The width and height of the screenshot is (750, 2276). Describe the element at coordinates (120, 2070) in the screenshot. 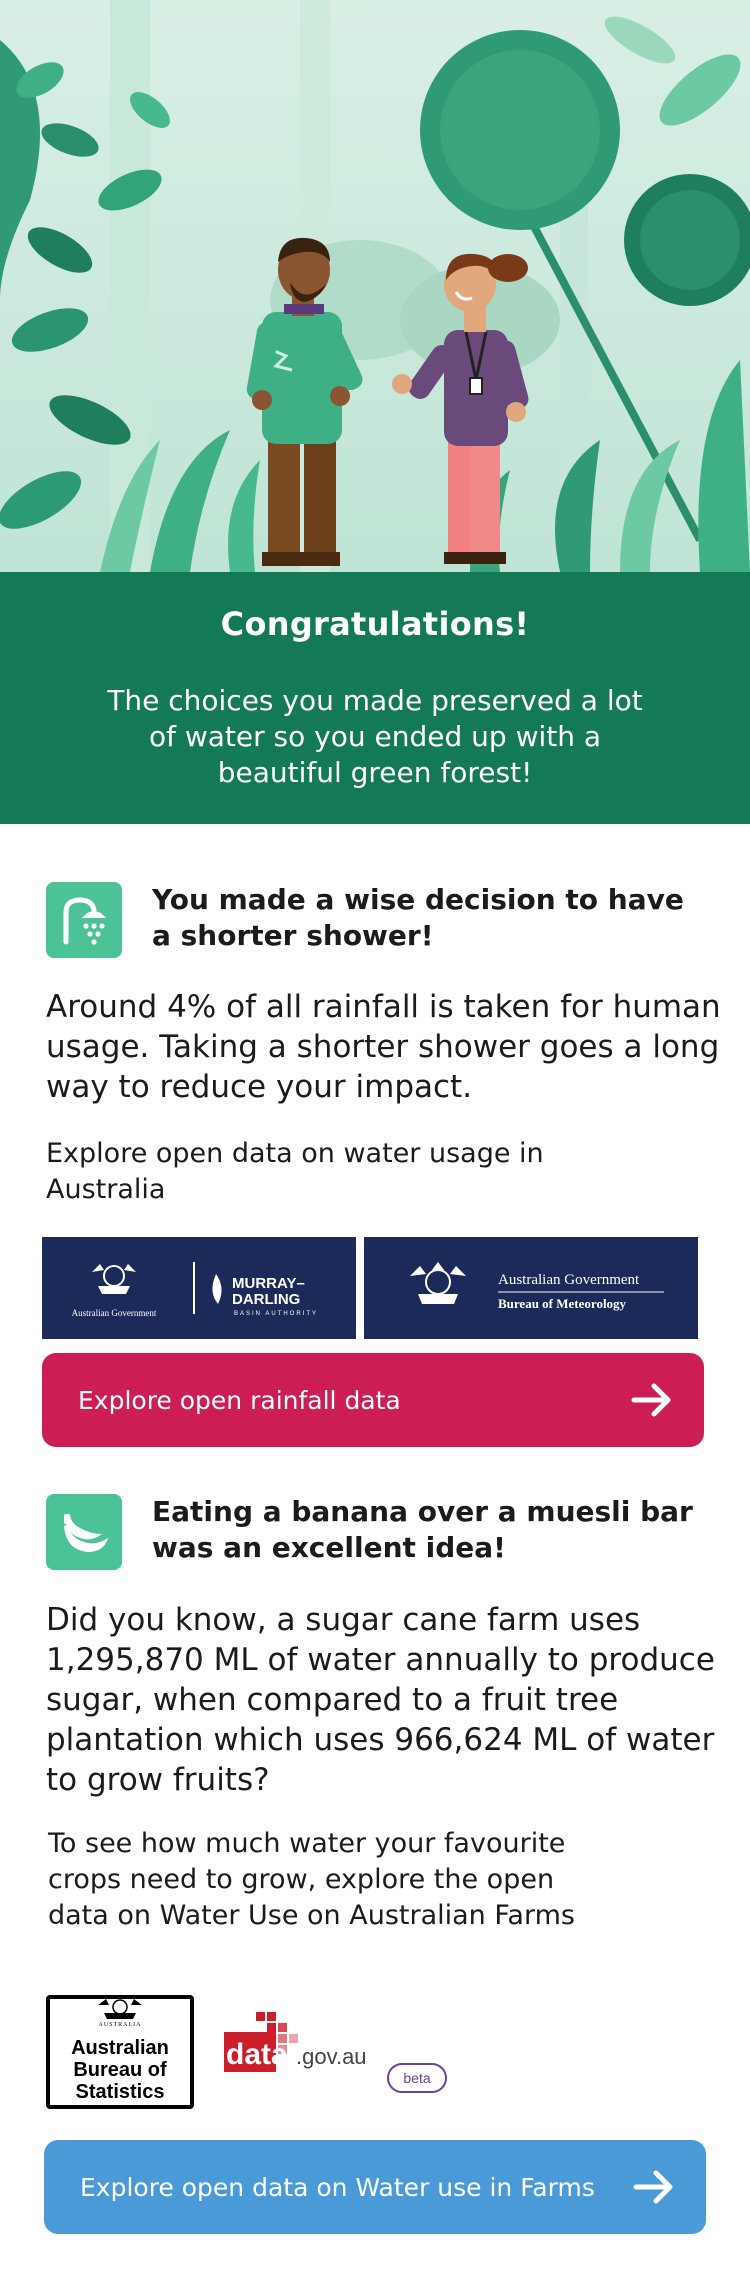

I see `abs-line2: Bureau of` at that location.